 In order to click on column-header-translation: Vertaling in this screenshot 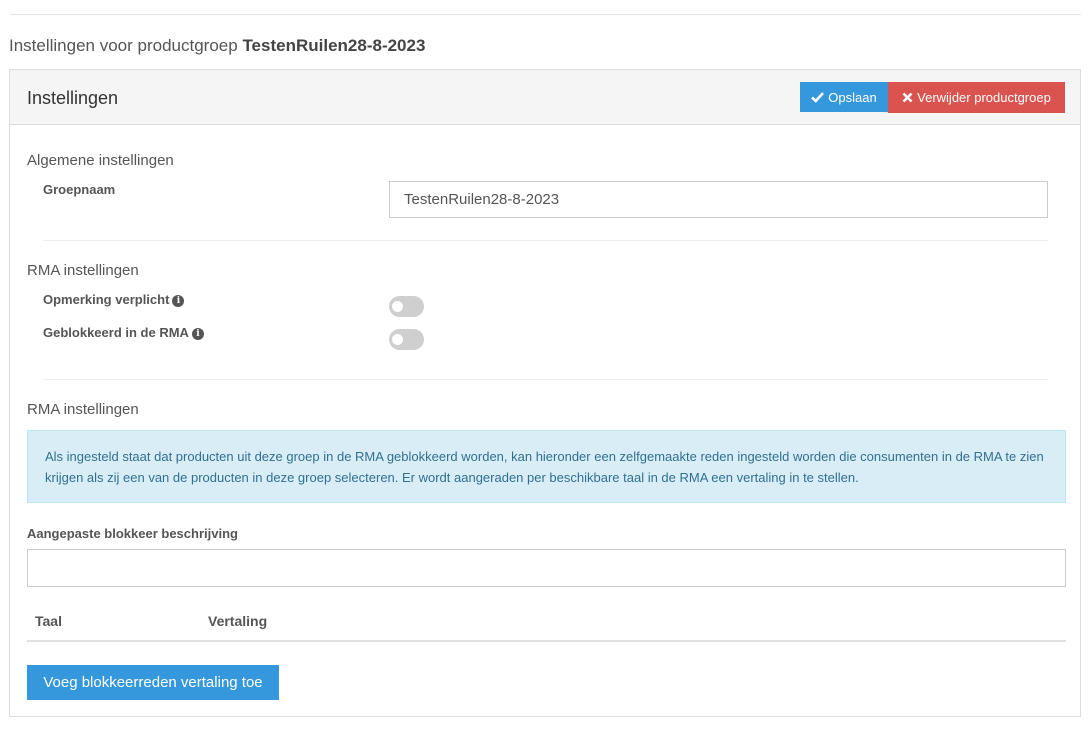, I will do `click(238, 621)`.